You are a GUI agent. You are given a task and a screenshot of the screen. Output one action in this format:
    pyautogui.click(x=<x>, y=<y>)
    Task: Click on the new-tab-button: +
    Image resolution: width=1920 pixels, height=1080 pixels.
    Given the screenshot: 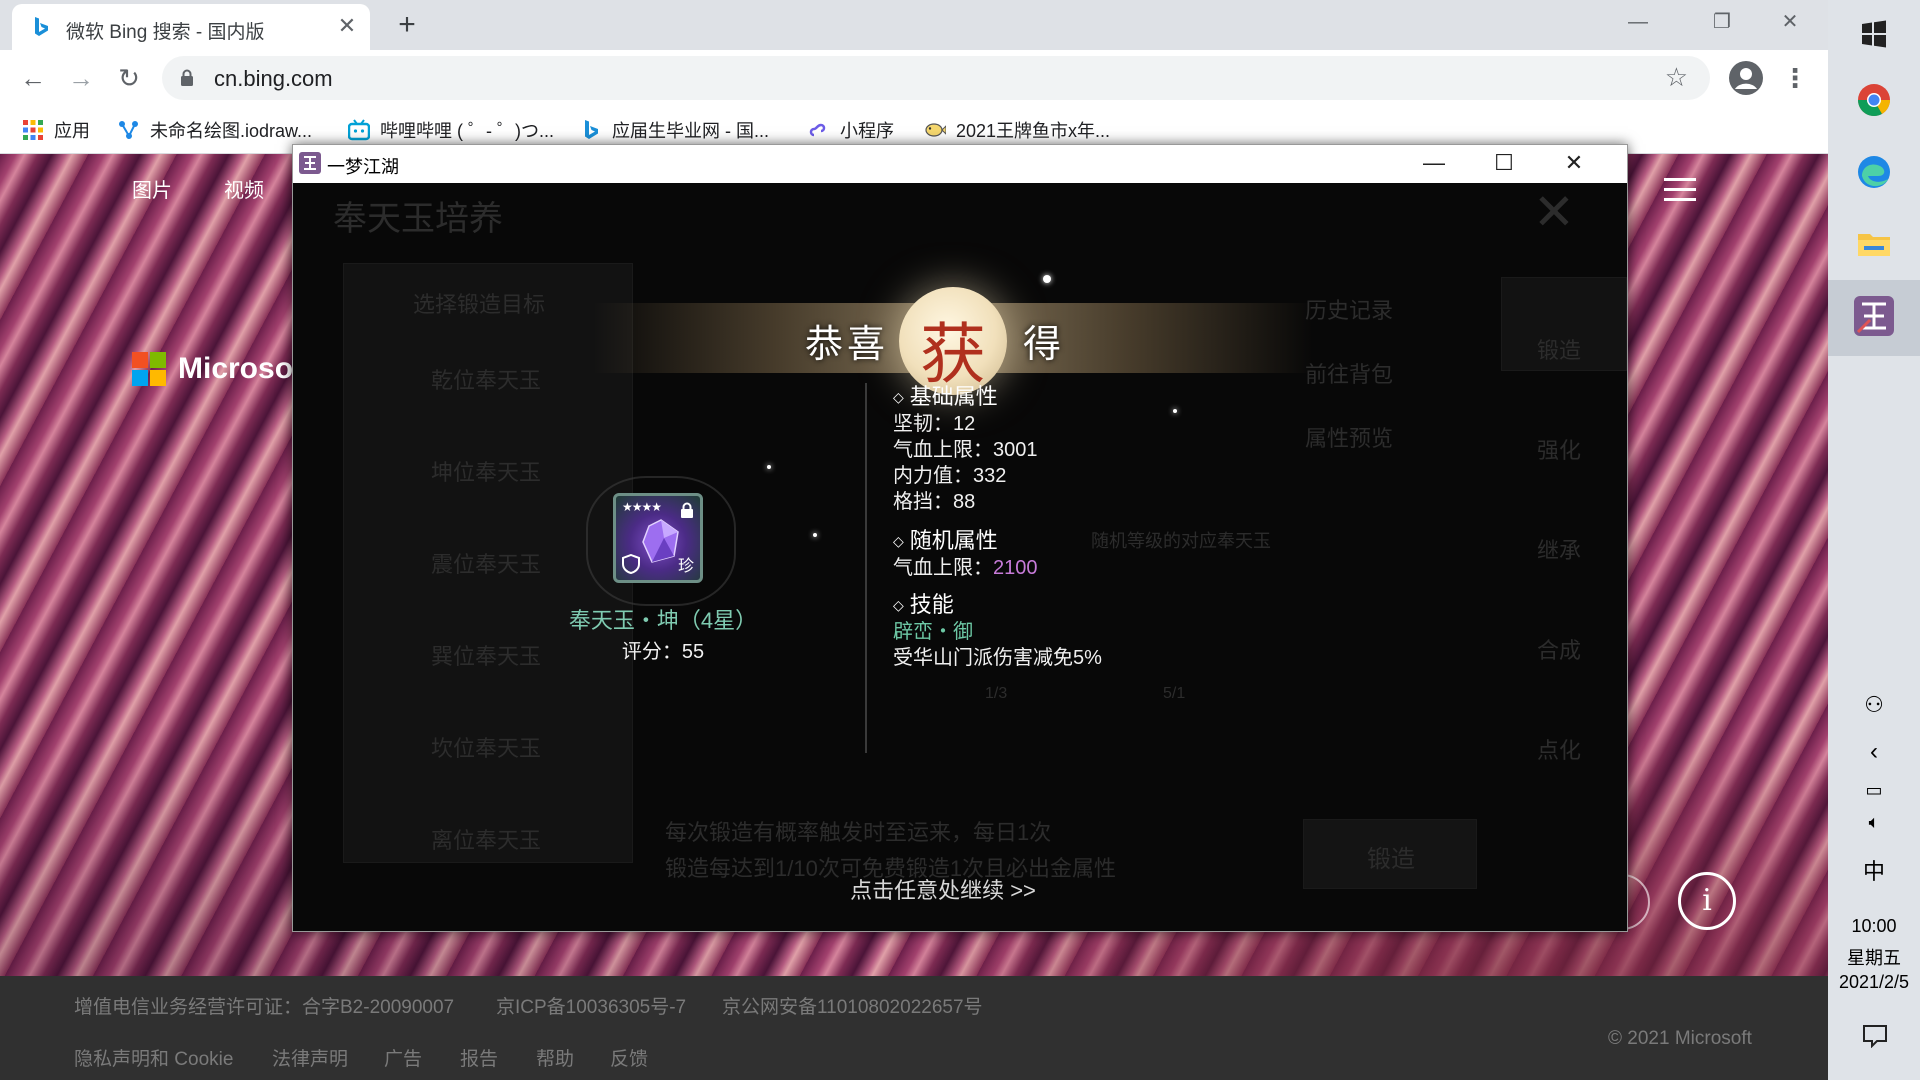 What is the action you would take?
    pyautogui.click(x=407, y=25)
    